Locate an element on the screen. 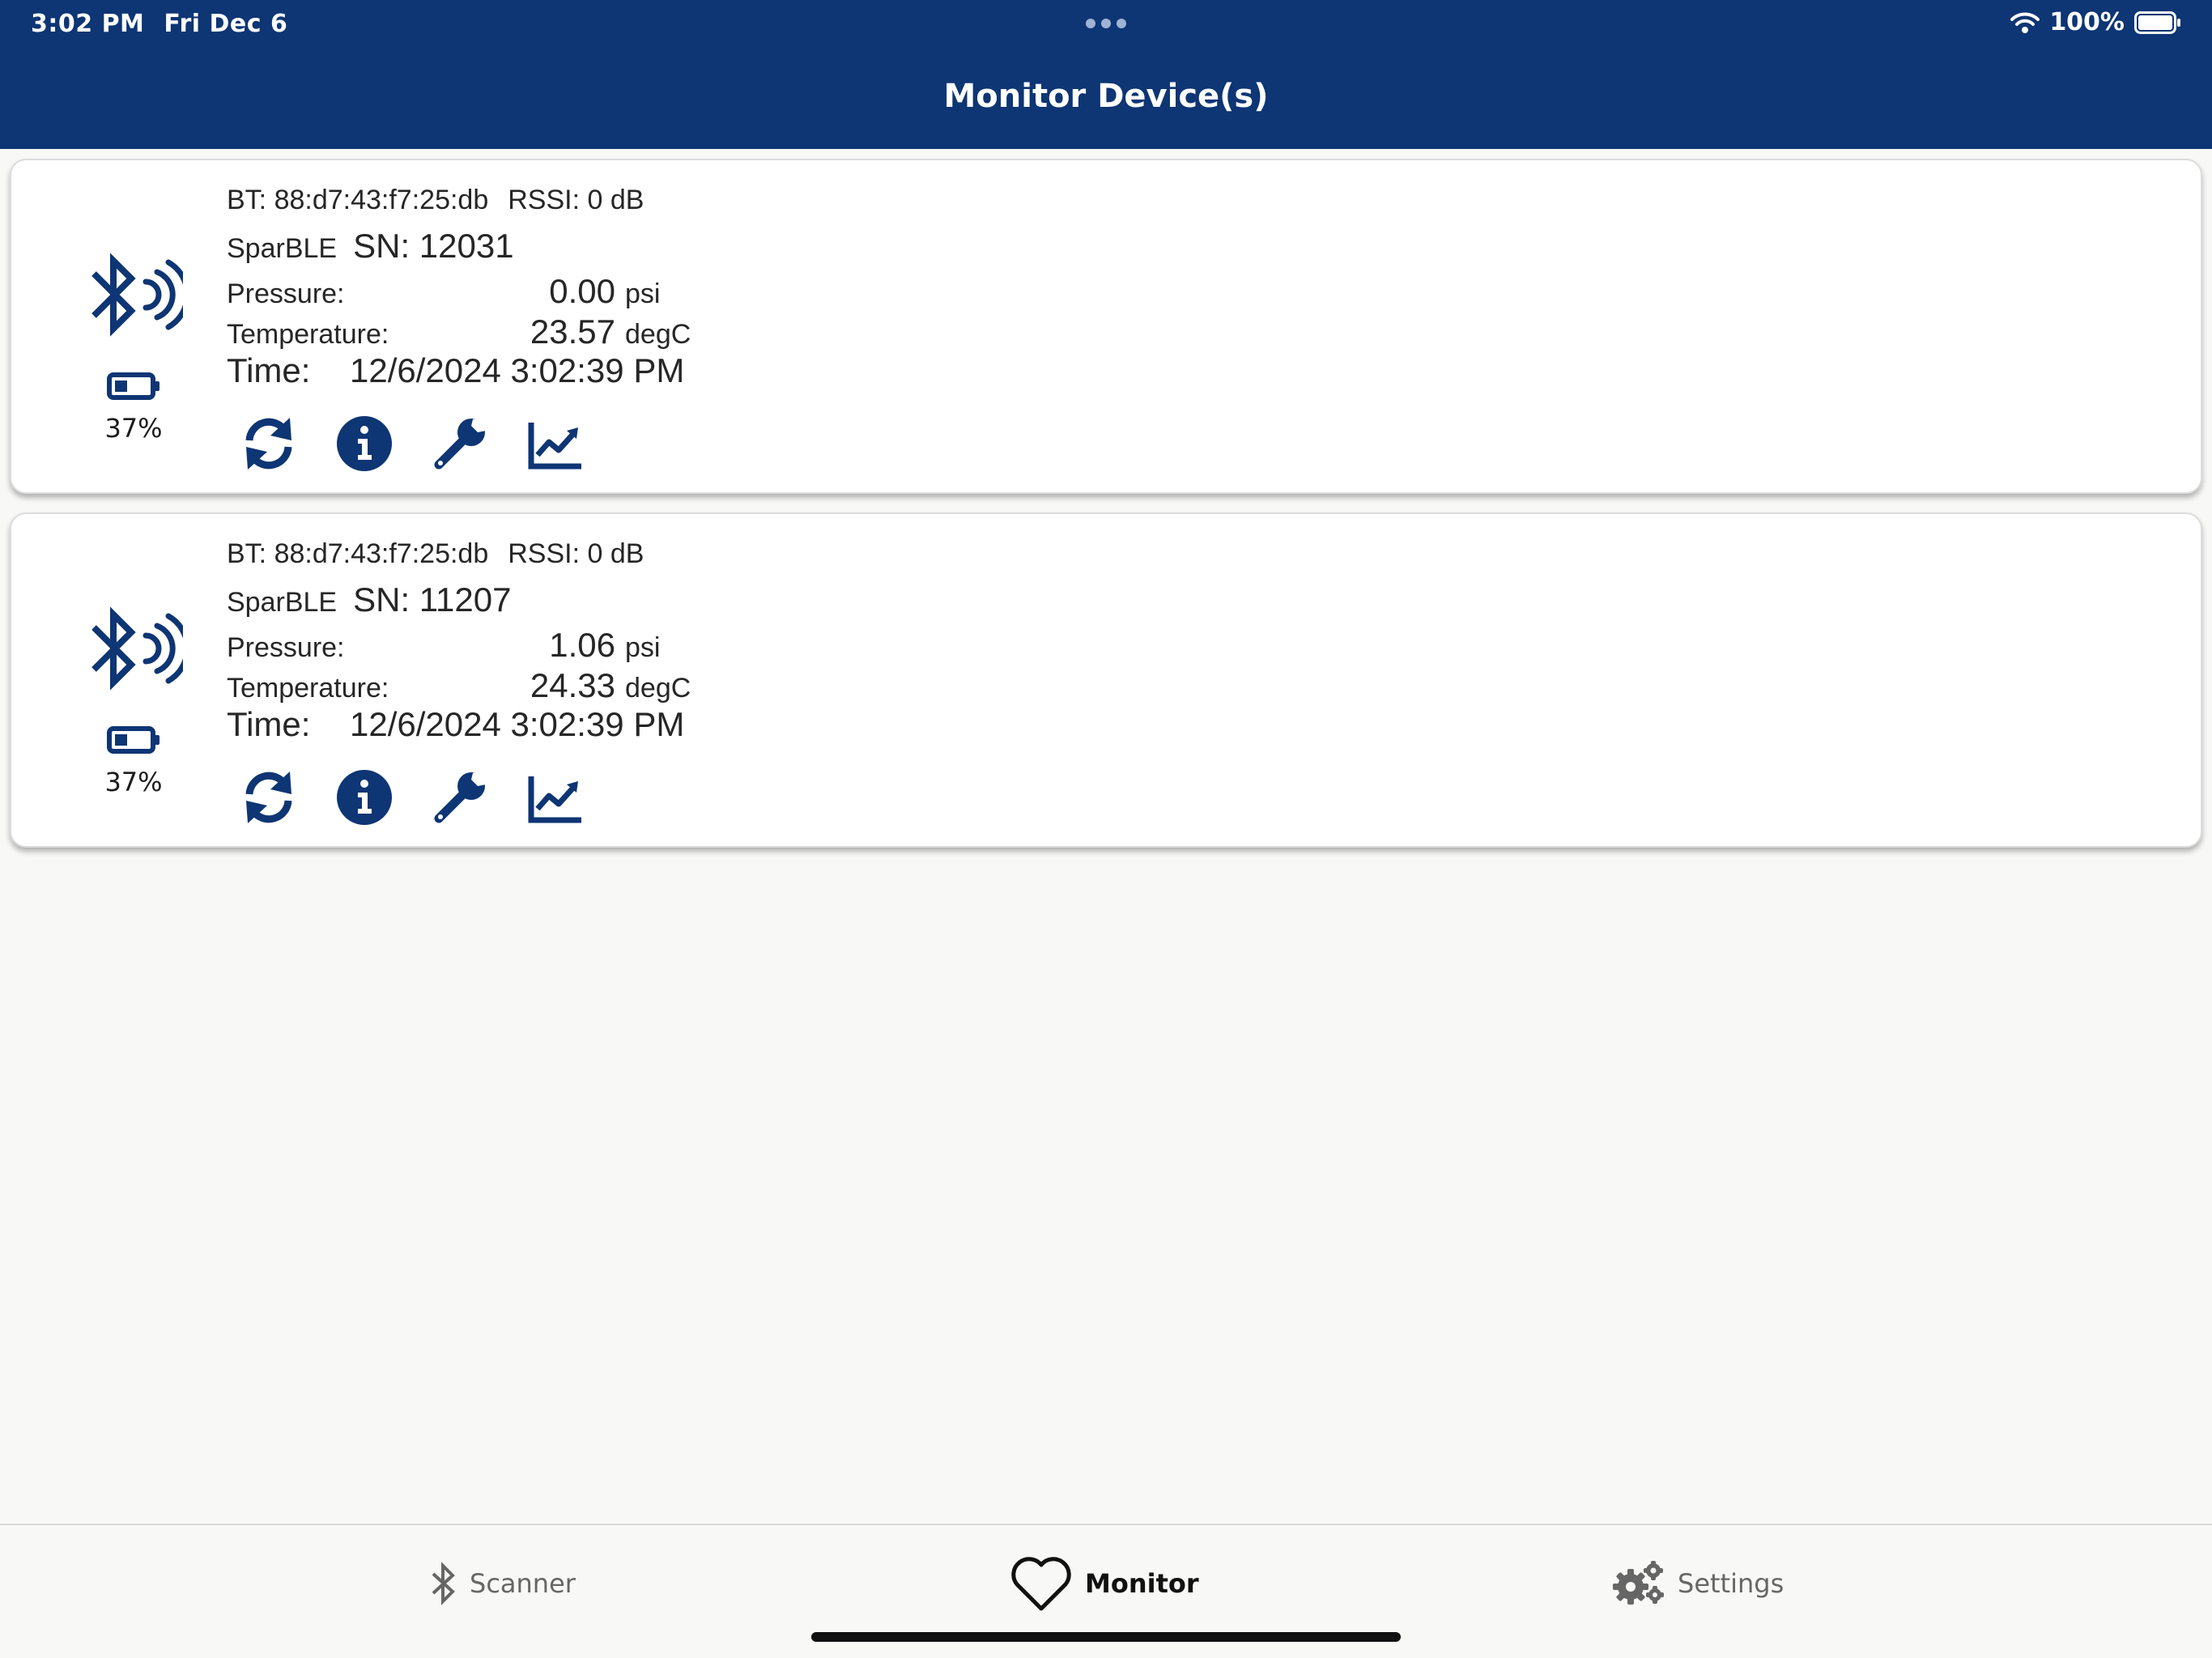 The image size is (2212, 1658). tab-scanner: Scanner is located at coordinates (504, 1583).